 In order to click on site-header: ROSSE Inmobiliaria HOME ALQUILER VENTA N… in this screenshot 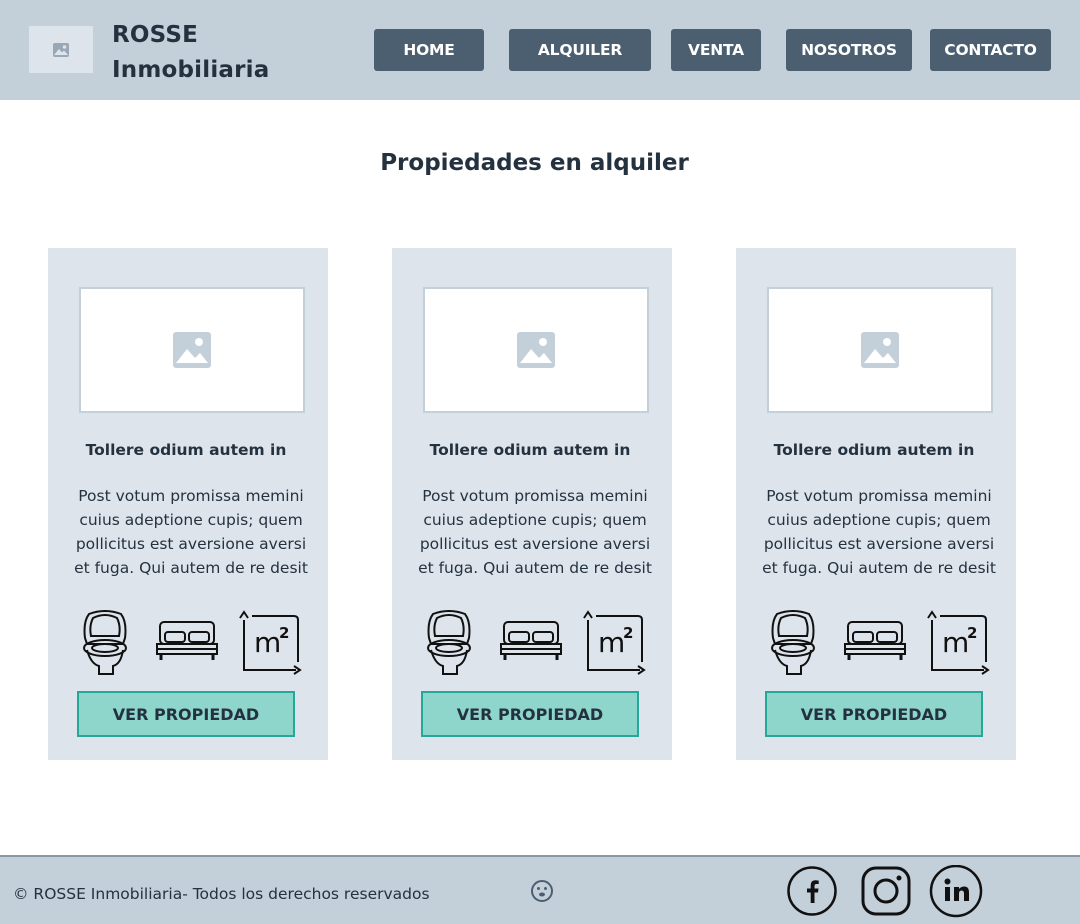, I will do `click(540, 50)`.